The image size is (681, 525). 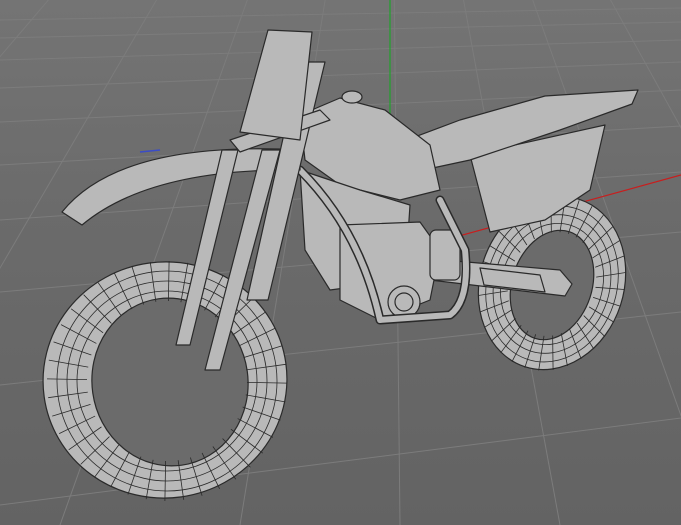 What do you see at coordinates (150, 151) in the screenshot?
I see `z-axis-line` at bounding box center [150, 151].